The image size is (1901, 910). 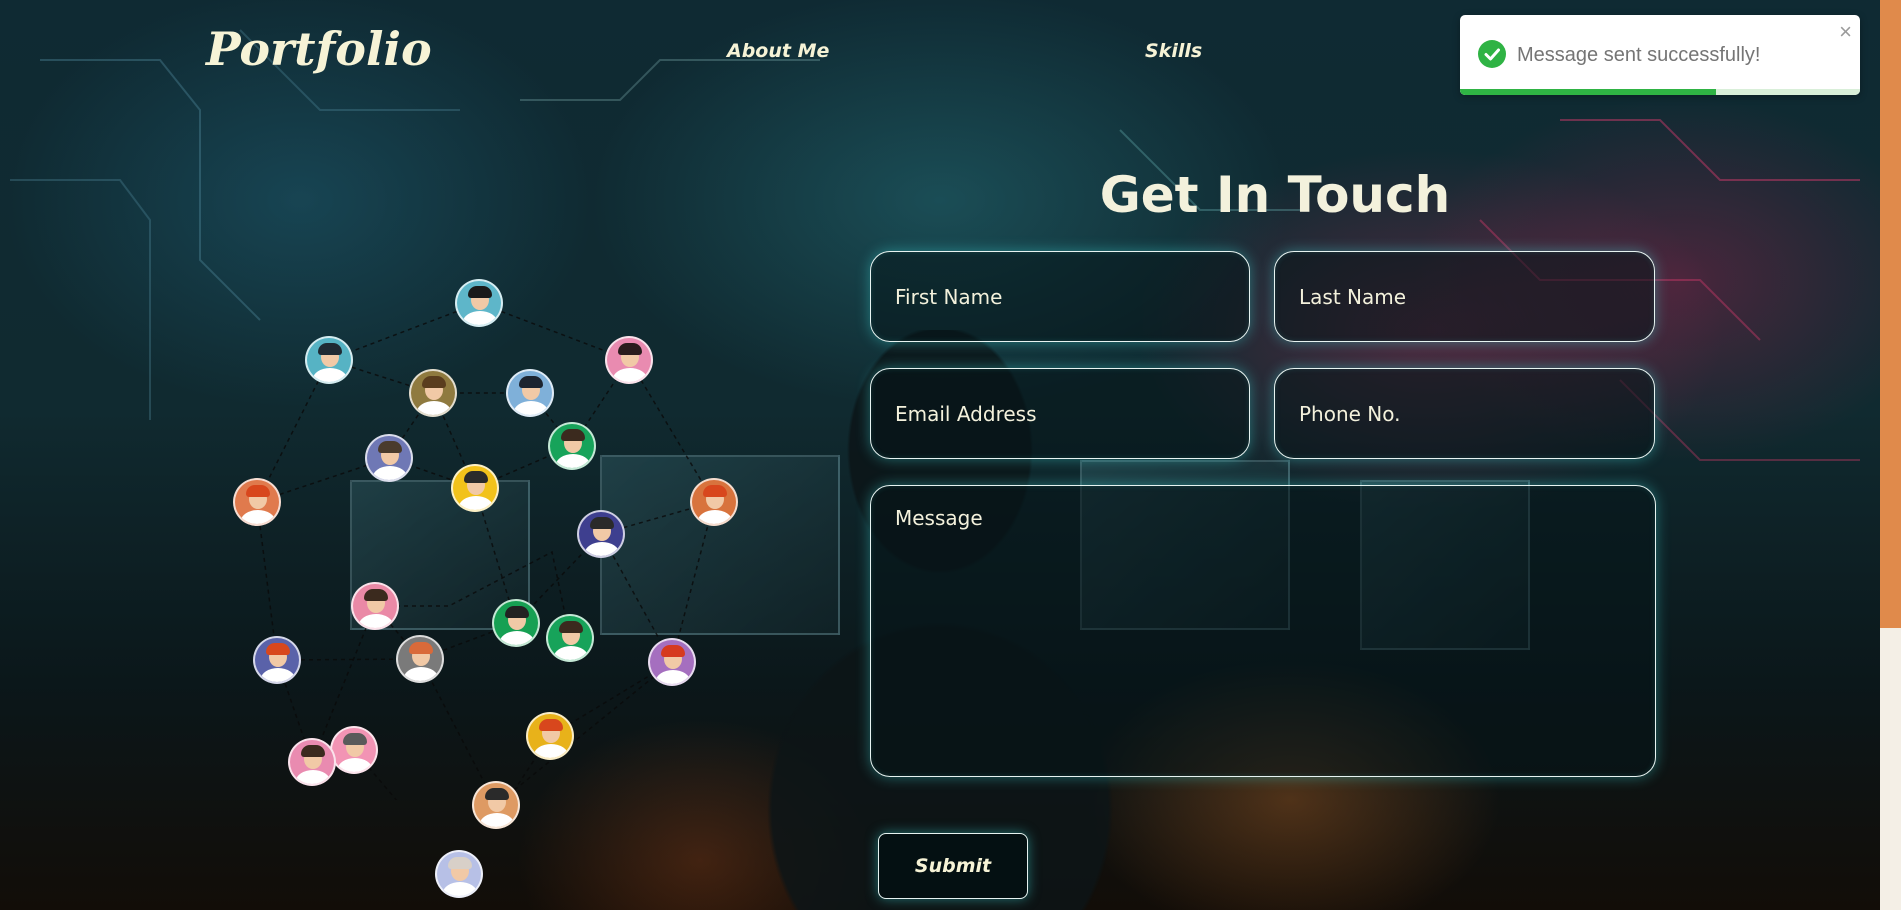 What do you see at coordinates (778, 51) in the screenshot?
I see `nav-about-me: About Me` at bounding box center [778, 51].